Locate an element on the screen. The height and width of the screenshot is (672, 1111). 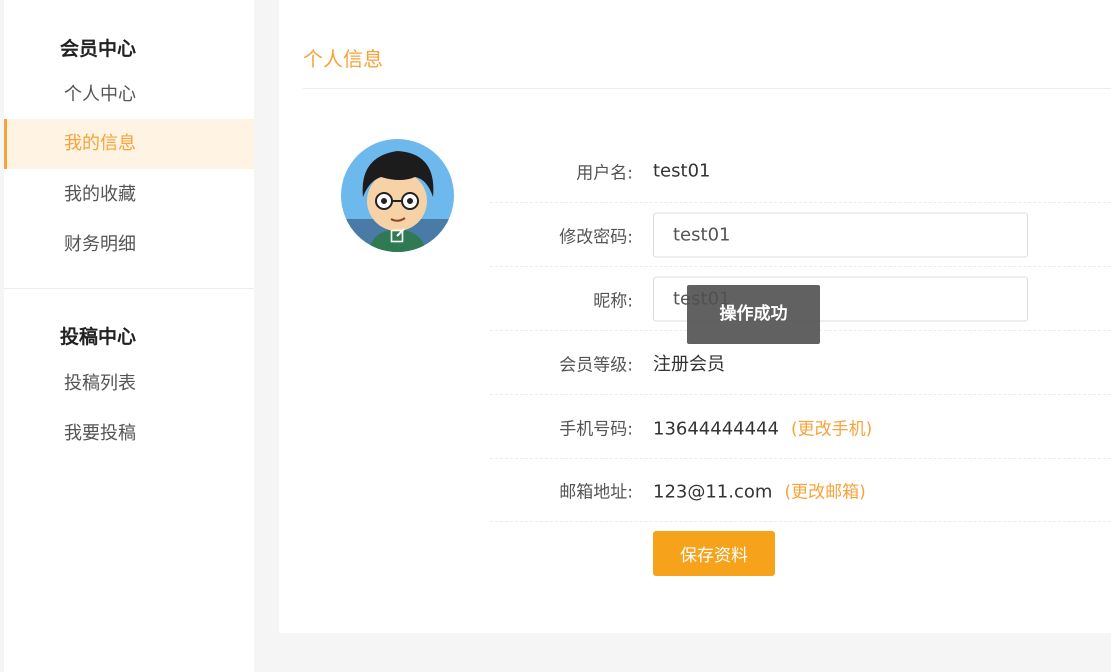
password-label: 修改密码: is located at coordinates (596, 237).